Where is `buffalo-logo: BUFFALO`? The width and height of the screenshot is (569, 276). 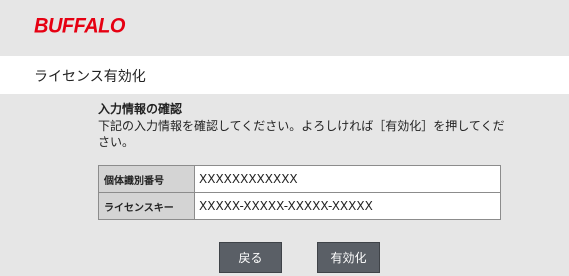 buffalo-logo: BUFFALO is located at coordinates (79, 26).